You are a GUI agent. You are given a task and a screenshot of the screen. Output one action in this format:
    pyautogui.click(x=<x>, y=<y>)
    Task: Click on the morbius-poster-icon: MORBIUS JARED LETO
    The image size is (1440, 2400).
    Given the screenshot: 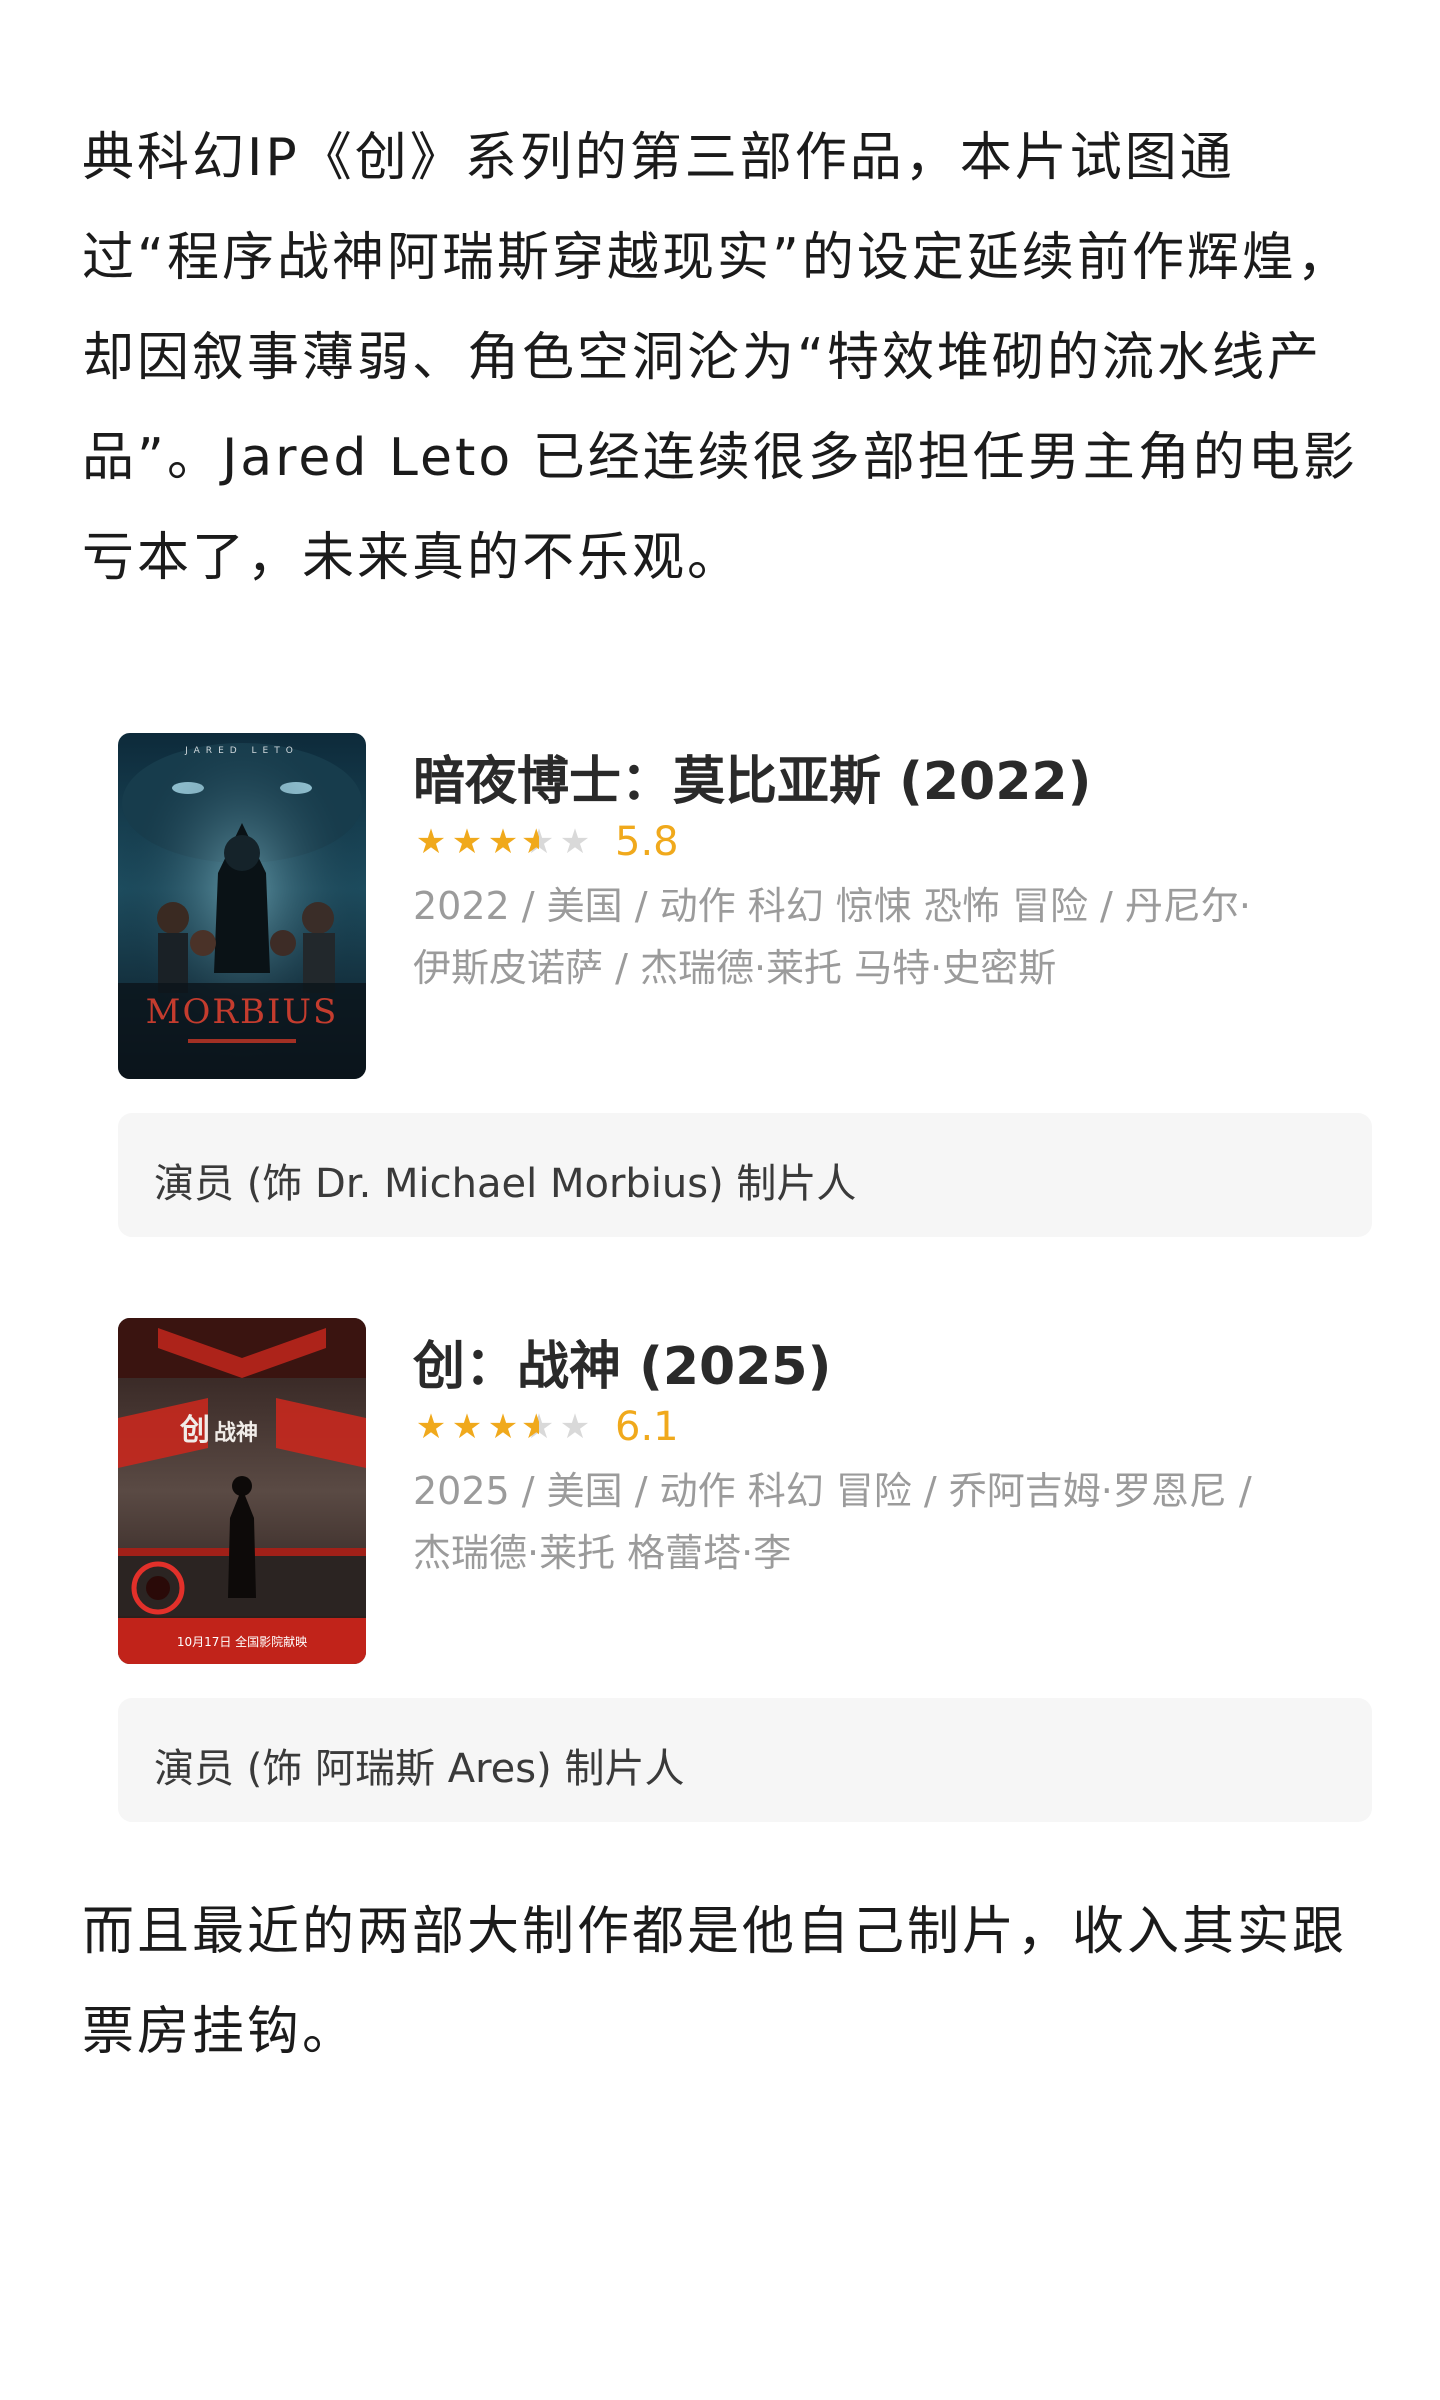 What is the action you would take?
    pyautogui.click(x=242, y=906)
    